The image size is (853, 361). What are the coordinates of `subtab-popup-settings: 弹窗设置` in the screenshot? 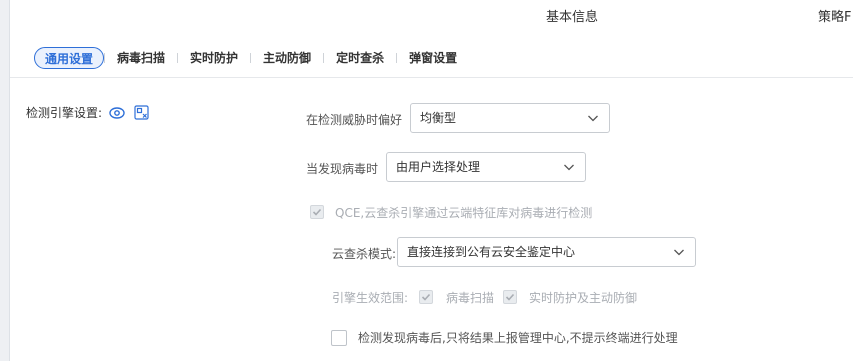 It's located at (433, 58).